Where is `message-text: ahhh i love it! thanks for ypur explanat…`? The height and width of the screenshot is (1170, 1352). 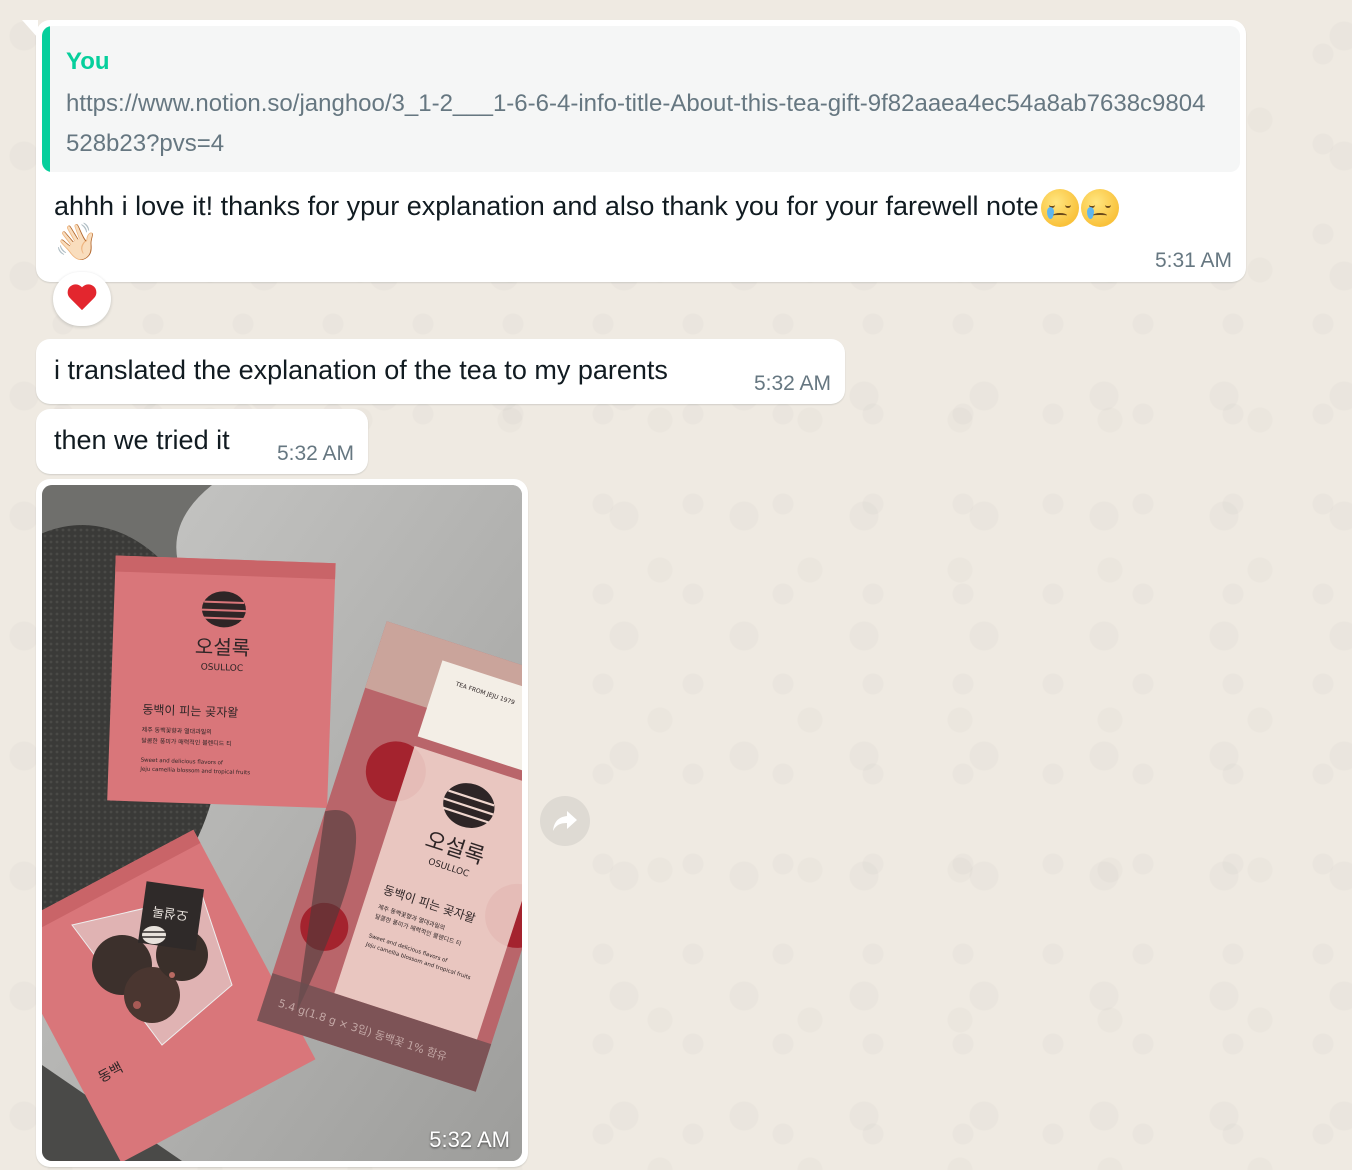
message-text: ahhh i love it! thanks for ypur explanat… is located at coordinates (586, 207).